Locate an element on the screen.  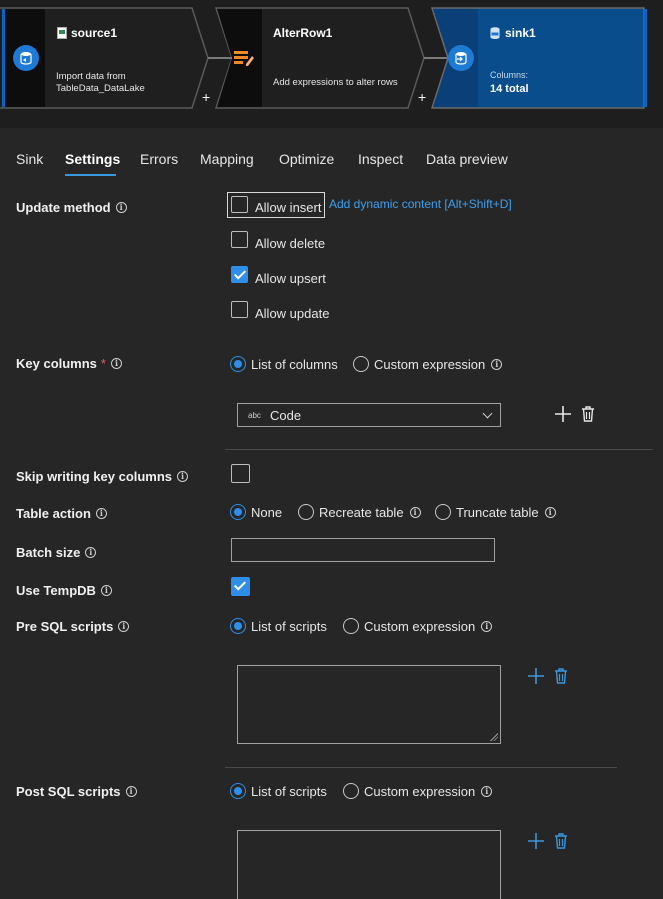
string-type-icon: abc is located at coordinates (254, 415).